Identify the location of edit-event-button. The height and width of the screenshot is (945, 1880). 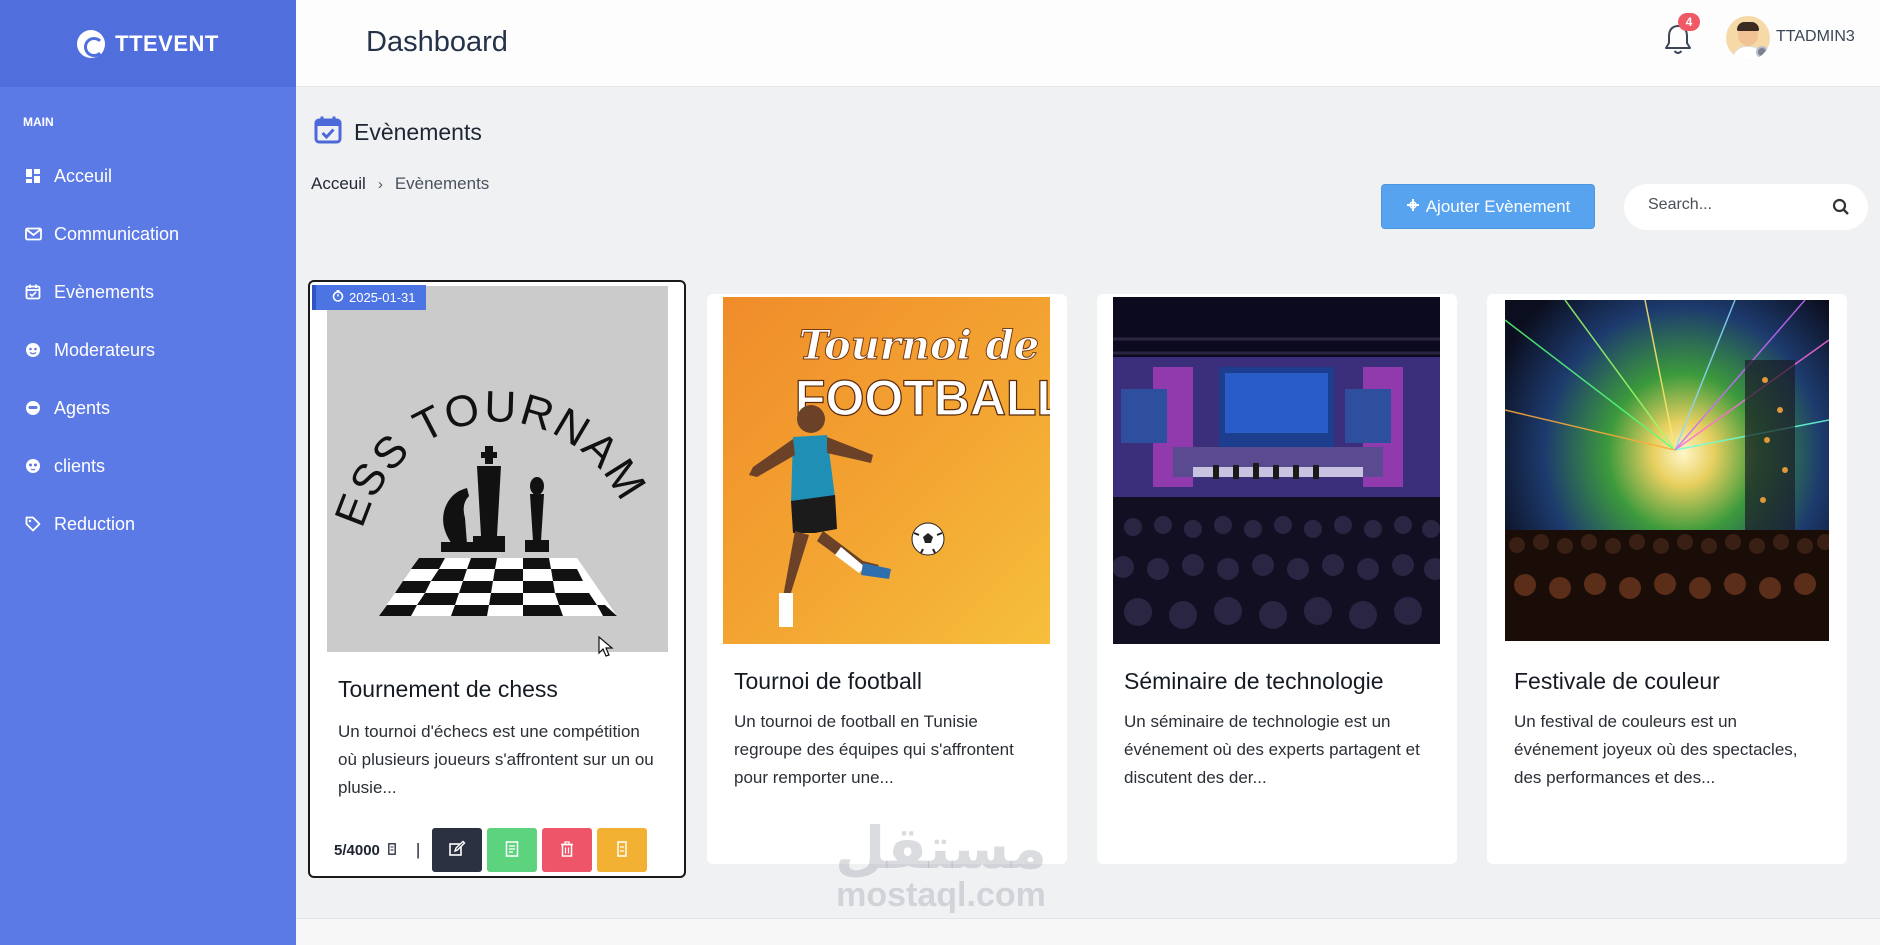
(457, 850).